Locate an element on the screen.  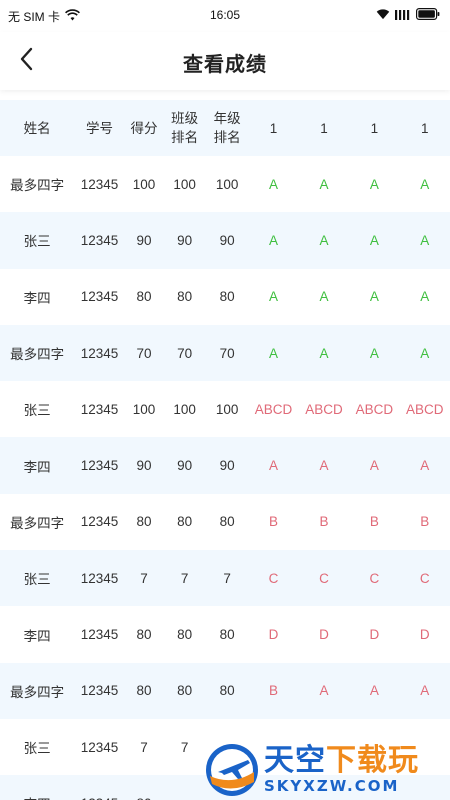
table-row: 最多四字 12345 80 80 80 B B B B is located at coordinates (225, 522).